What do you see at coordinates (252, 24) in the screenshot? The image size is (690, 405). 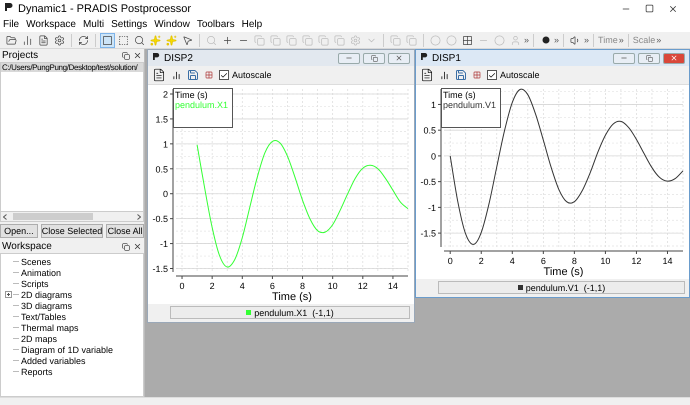 I see `menu-item: Help` at bounding box center [252, 24].